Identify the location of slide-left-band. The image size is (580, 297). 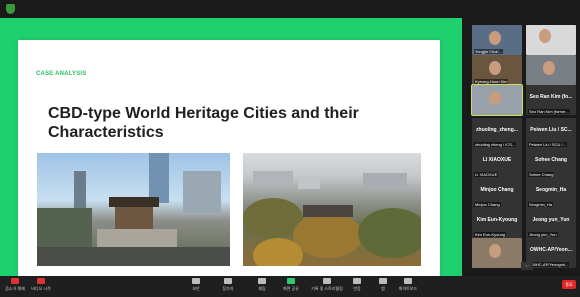
(9, 147).